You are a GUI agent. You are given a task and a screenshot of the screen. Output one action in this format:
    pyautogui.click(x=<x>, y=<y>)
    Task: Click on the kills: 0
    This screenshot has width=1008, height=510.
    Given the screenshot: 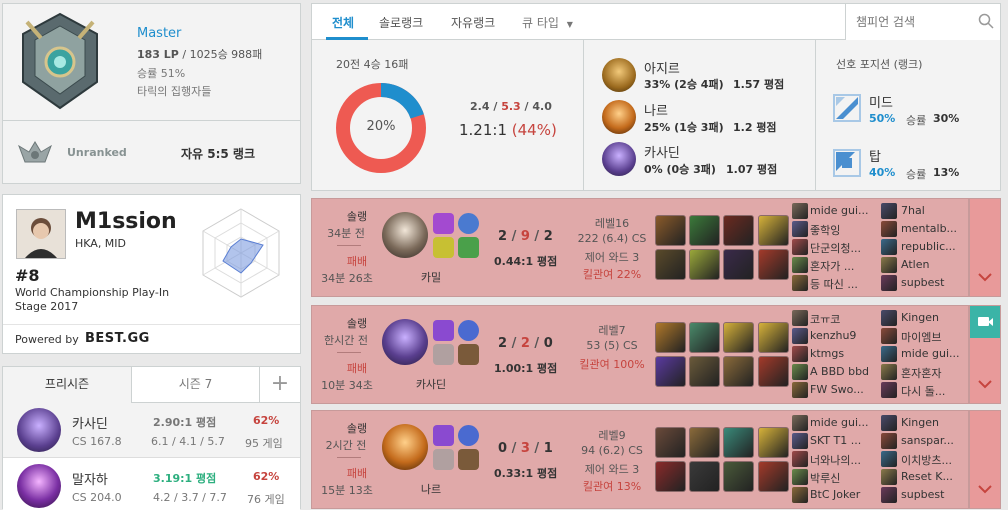 What is the action you would take?
    pyautogui.click(x=503, y=448)
    